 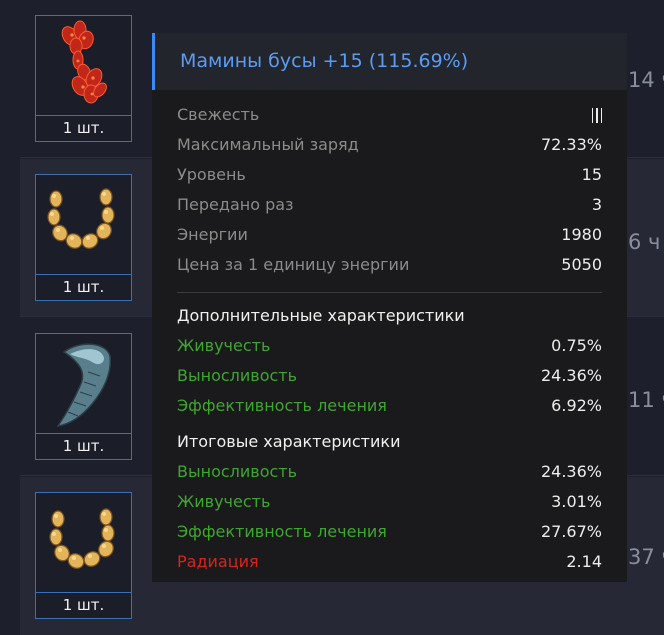 I want to click on stat-label: Цена за 1 единицу энергии, so click(x=293, y=264).